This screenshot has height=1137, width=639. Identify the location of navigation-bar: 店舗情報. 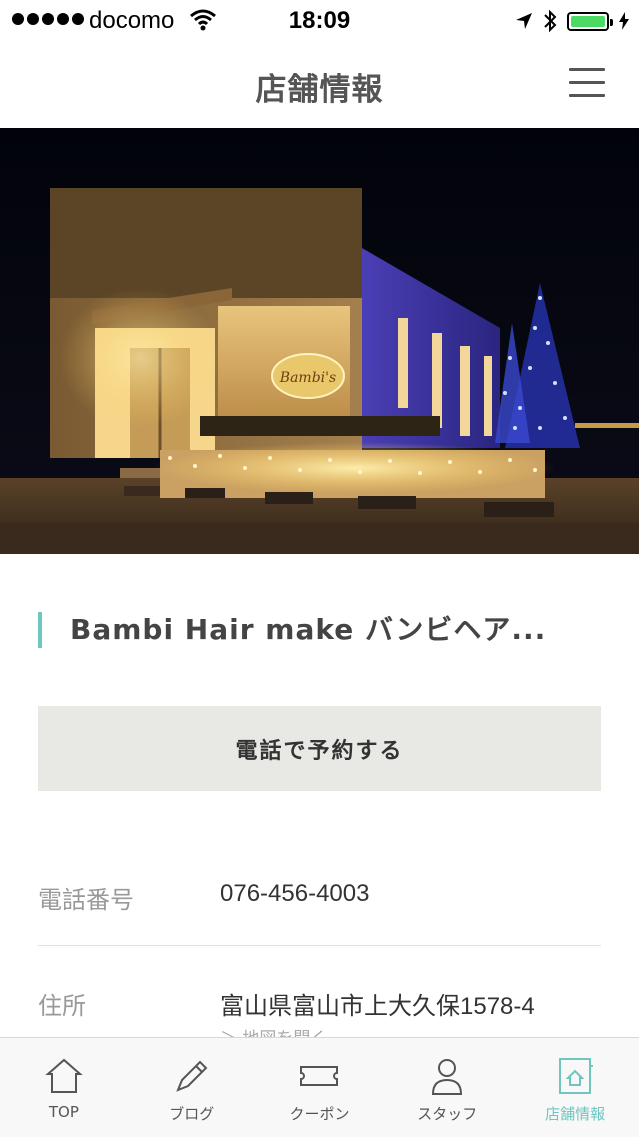
(319, 85).